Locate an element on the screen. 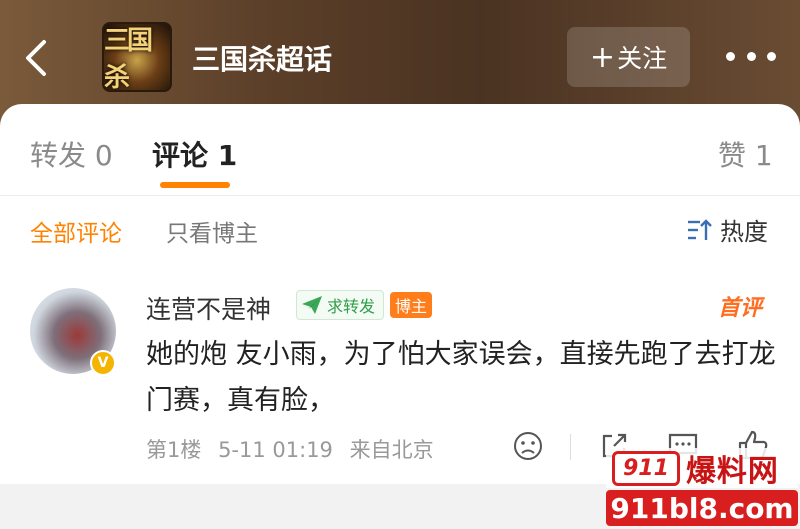 This screenshot has height=529, width=800. floor-number: 第1楼 is located at coordinates (174, 450).